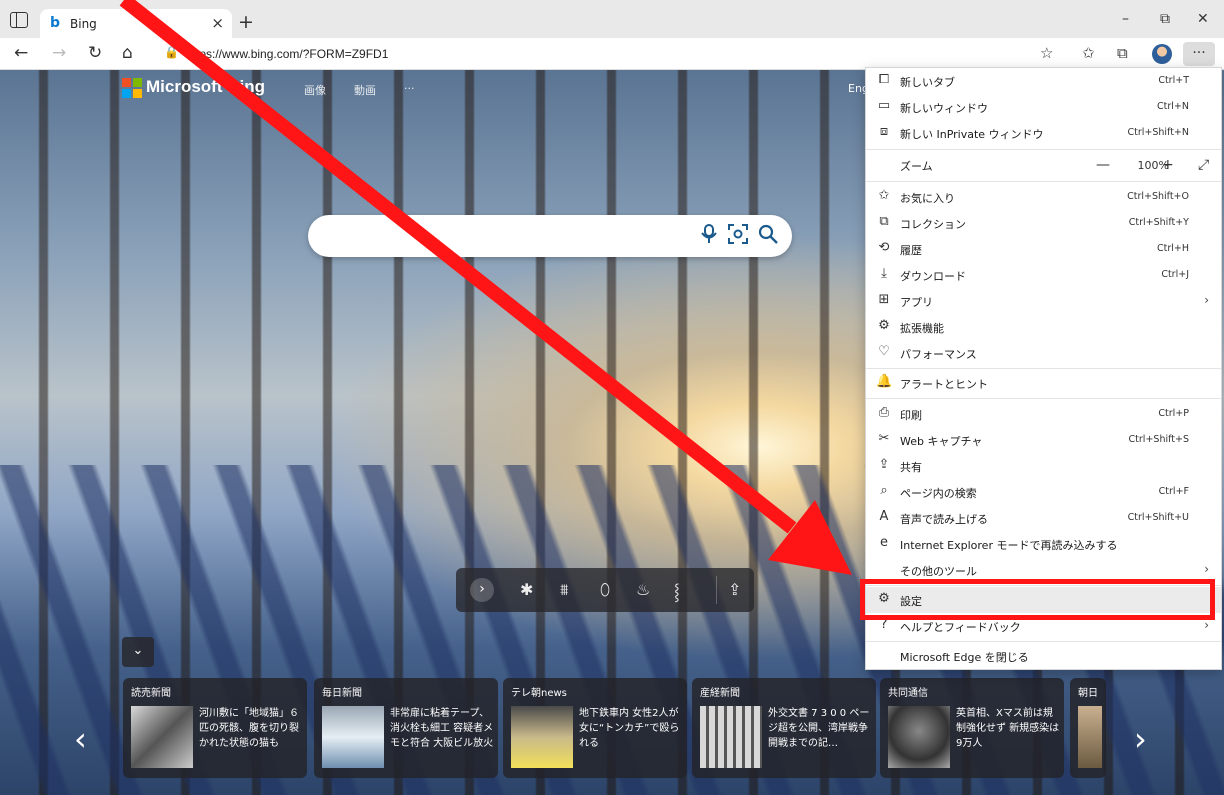 Image resolution: width=1224 pixels, height=795 pixels. Describe the element at coordinates (365, 90) in the screenshot. I see `nav-videos: 動画` at that location.